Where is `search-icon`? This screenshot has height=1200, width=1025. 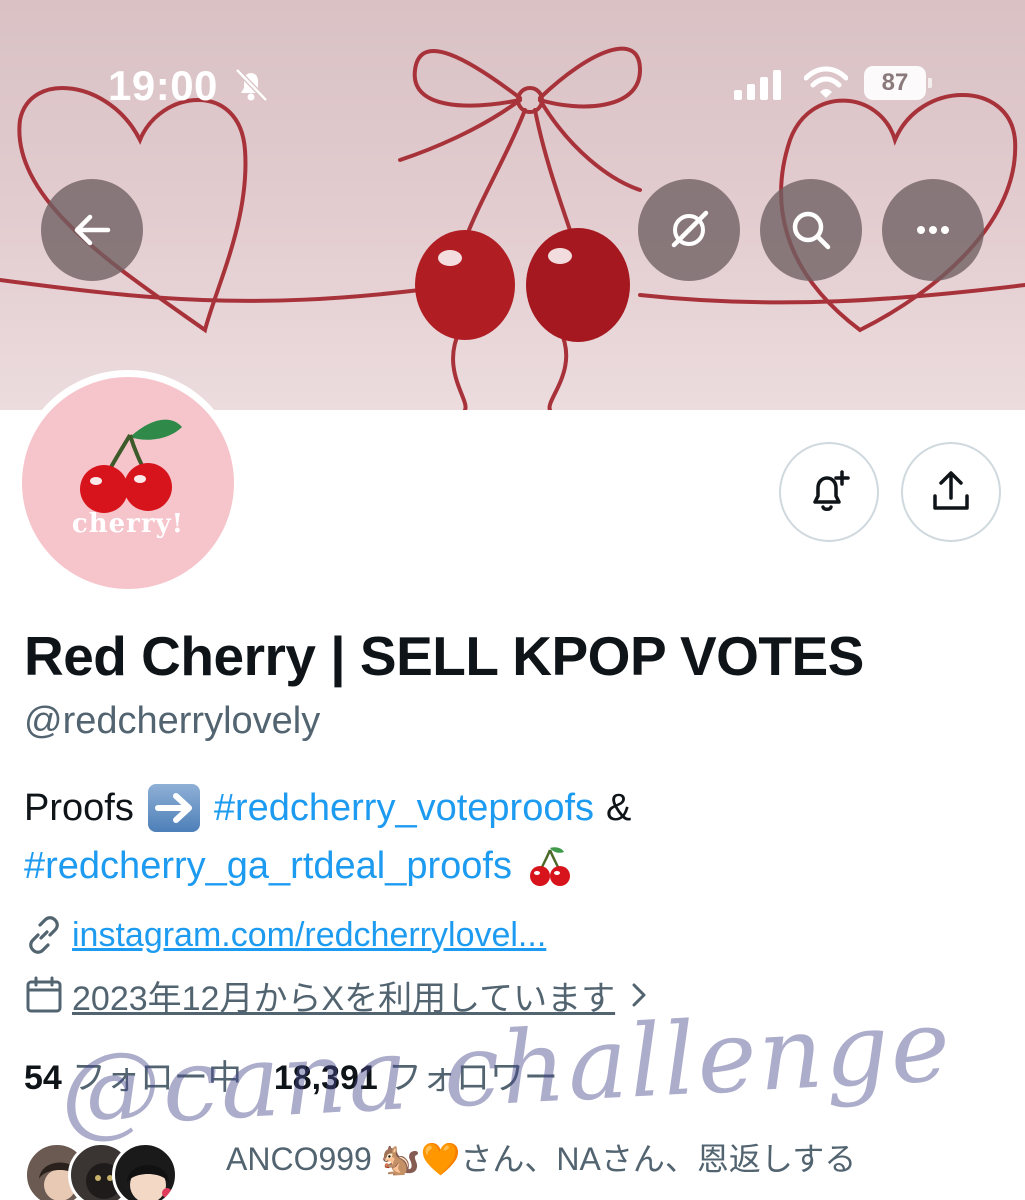
search-icon is located at coordinates (811, 230).